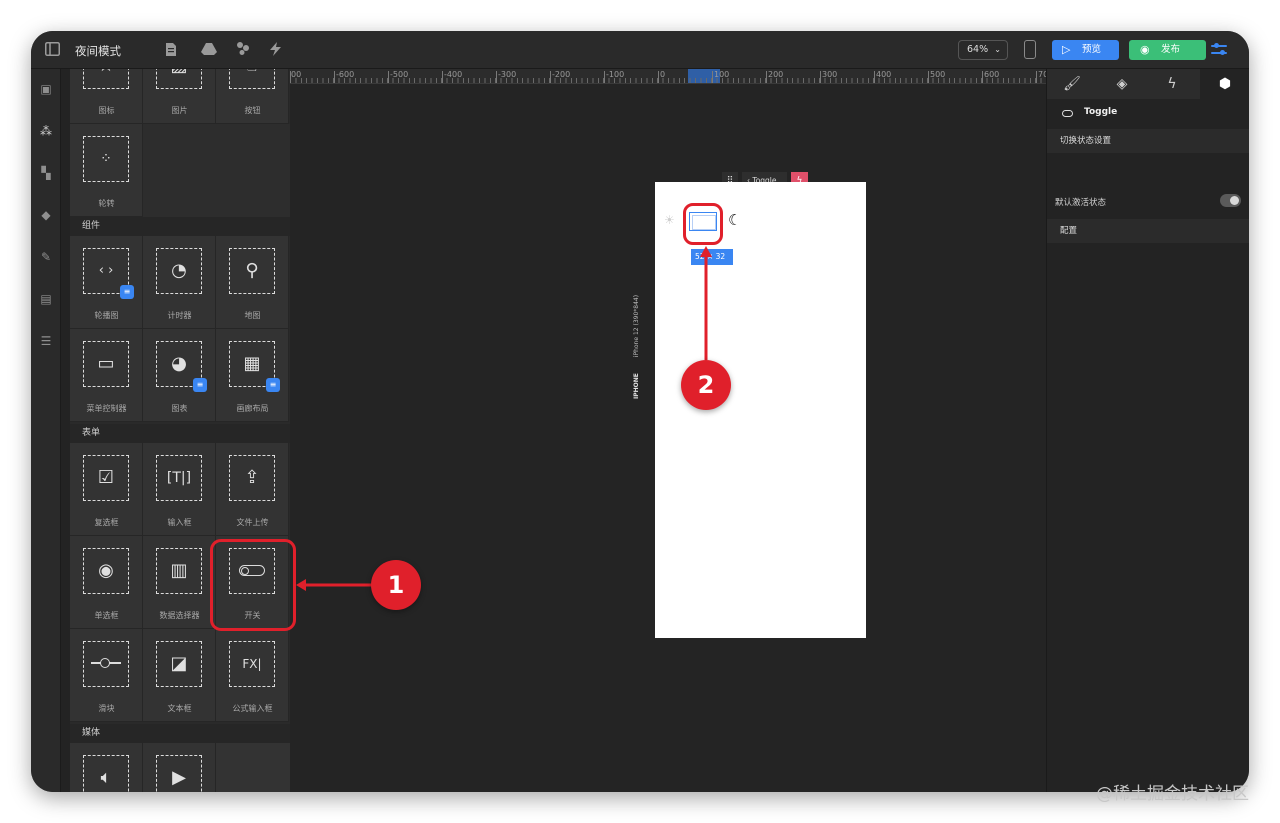  Describe the element at coordinates (46, 173) in the screenshot. I see `blocks-icon: ▚` at that location.